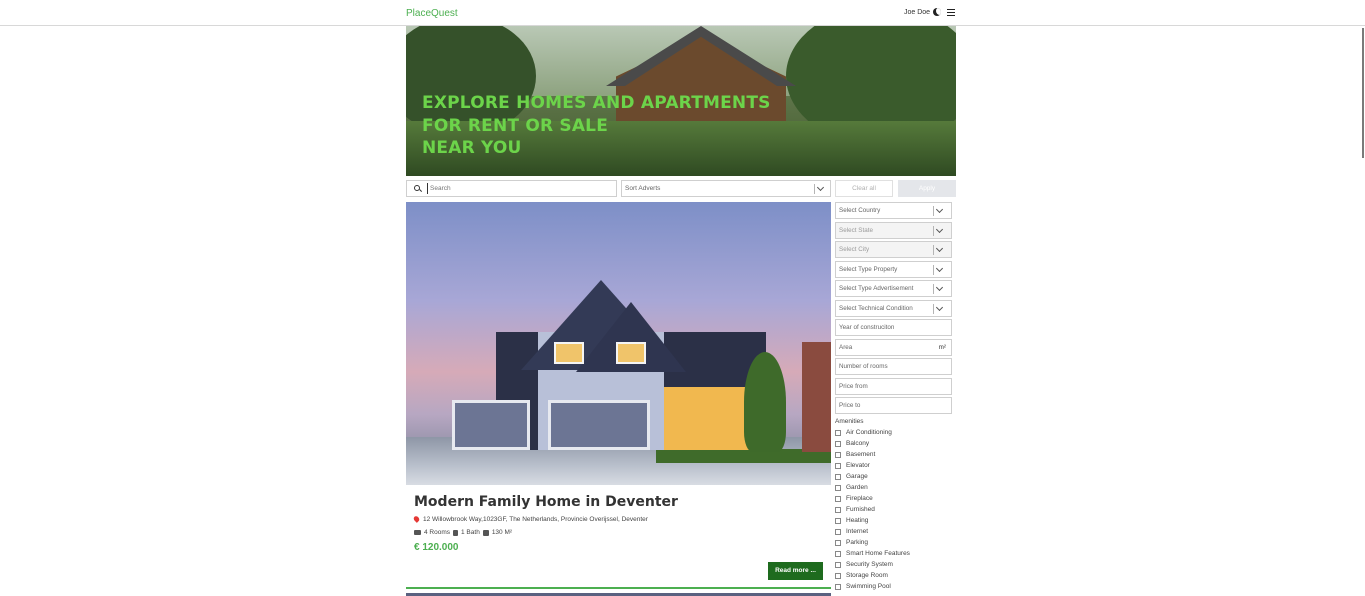 The width and height of the screenshot is (1365, 596). What do you see at coordinates (502, 532) in the screenshot?
I see `listing-area: 130 M²` at bounding box center [502, 532].